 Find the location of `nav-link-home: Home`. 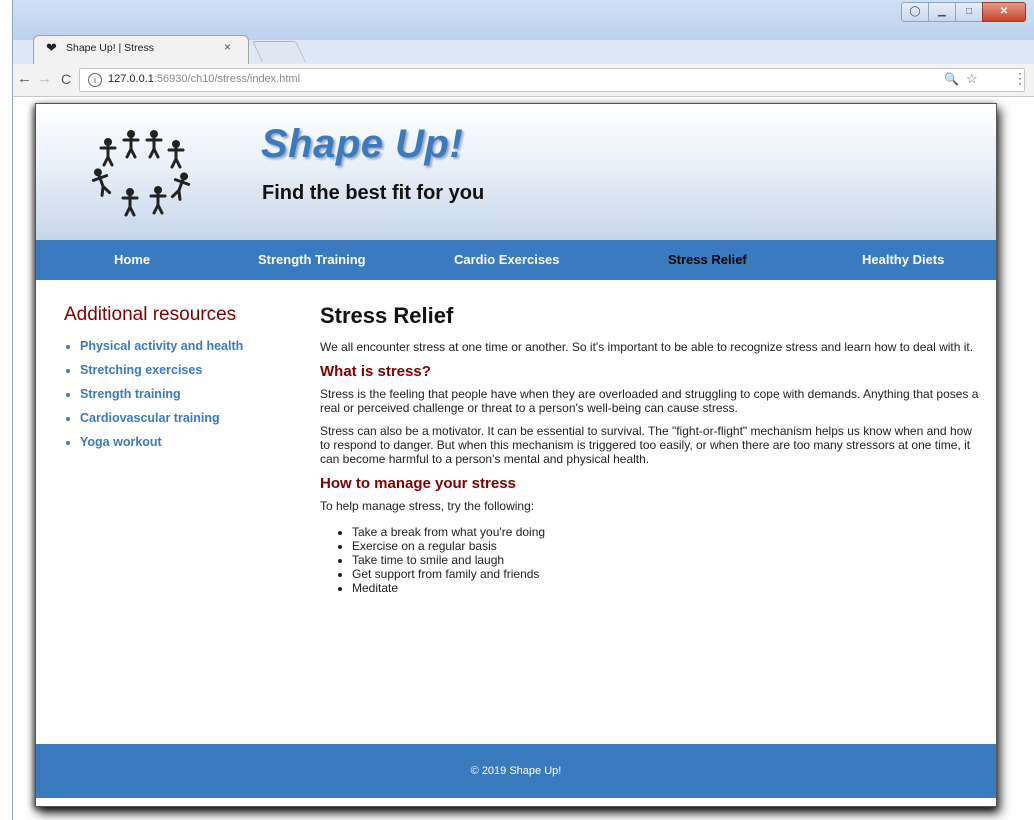

nav-link-home: Home is located at coordinates (132, 259).